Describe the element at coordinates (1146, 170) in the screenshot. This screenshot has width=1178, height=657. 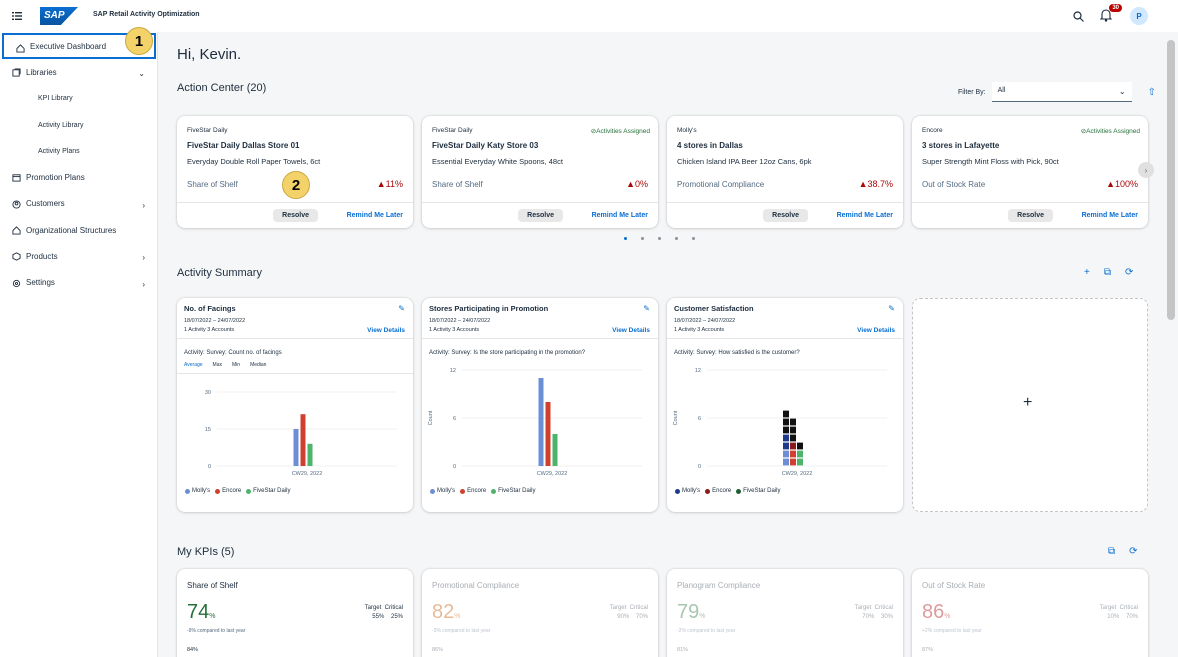
I see `carousel-next-button: ›` at that location.